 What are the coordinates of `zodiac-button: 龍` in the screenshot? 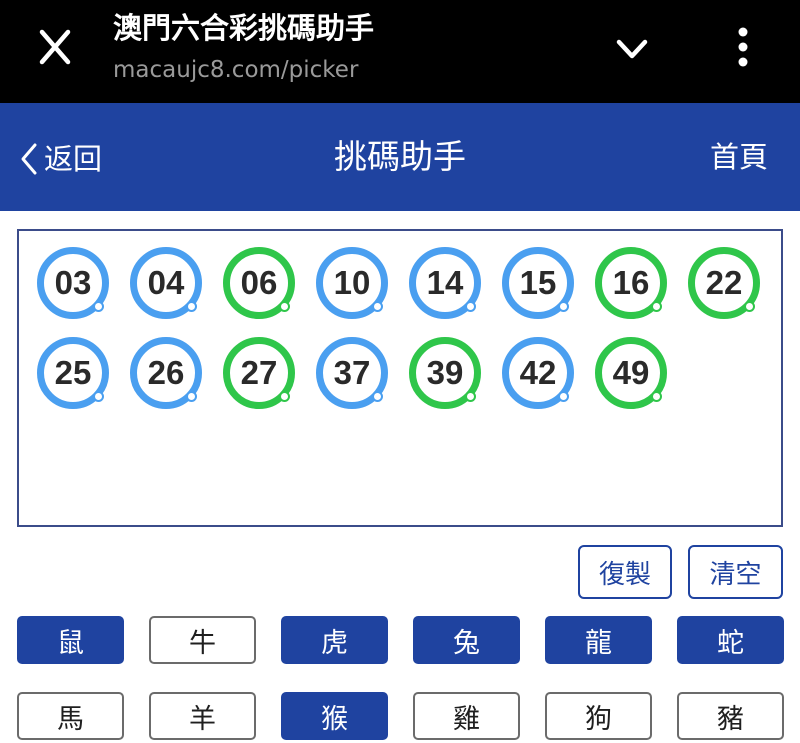 It's located at (598, 640).